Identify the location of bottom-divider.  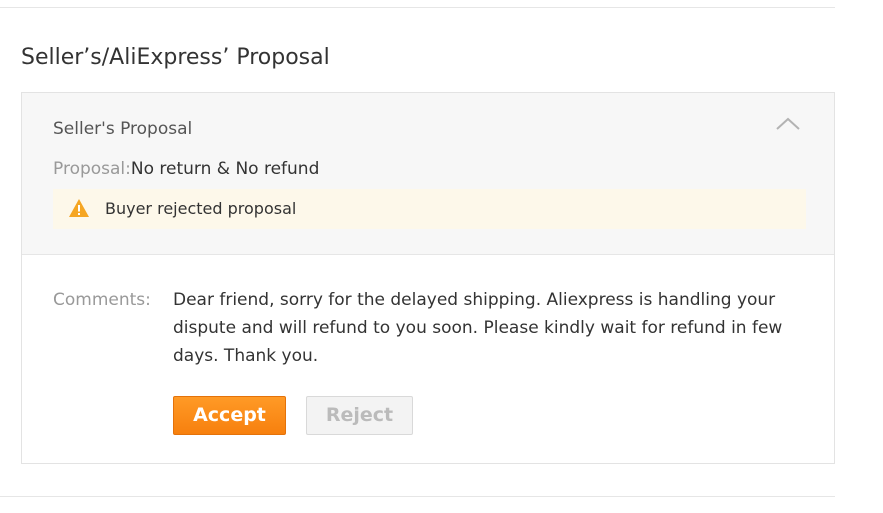
(417, 496).